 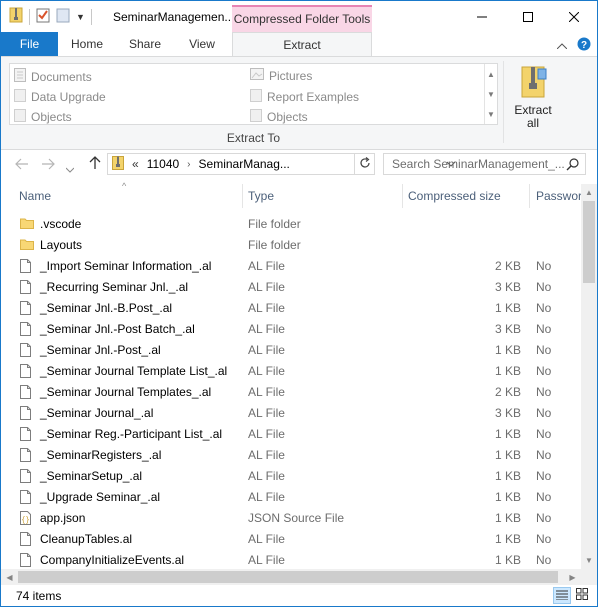 What do you see at coordinates (482, 16) in the screenshot?
I see `minimize-button` at bounding box center [482, 16].